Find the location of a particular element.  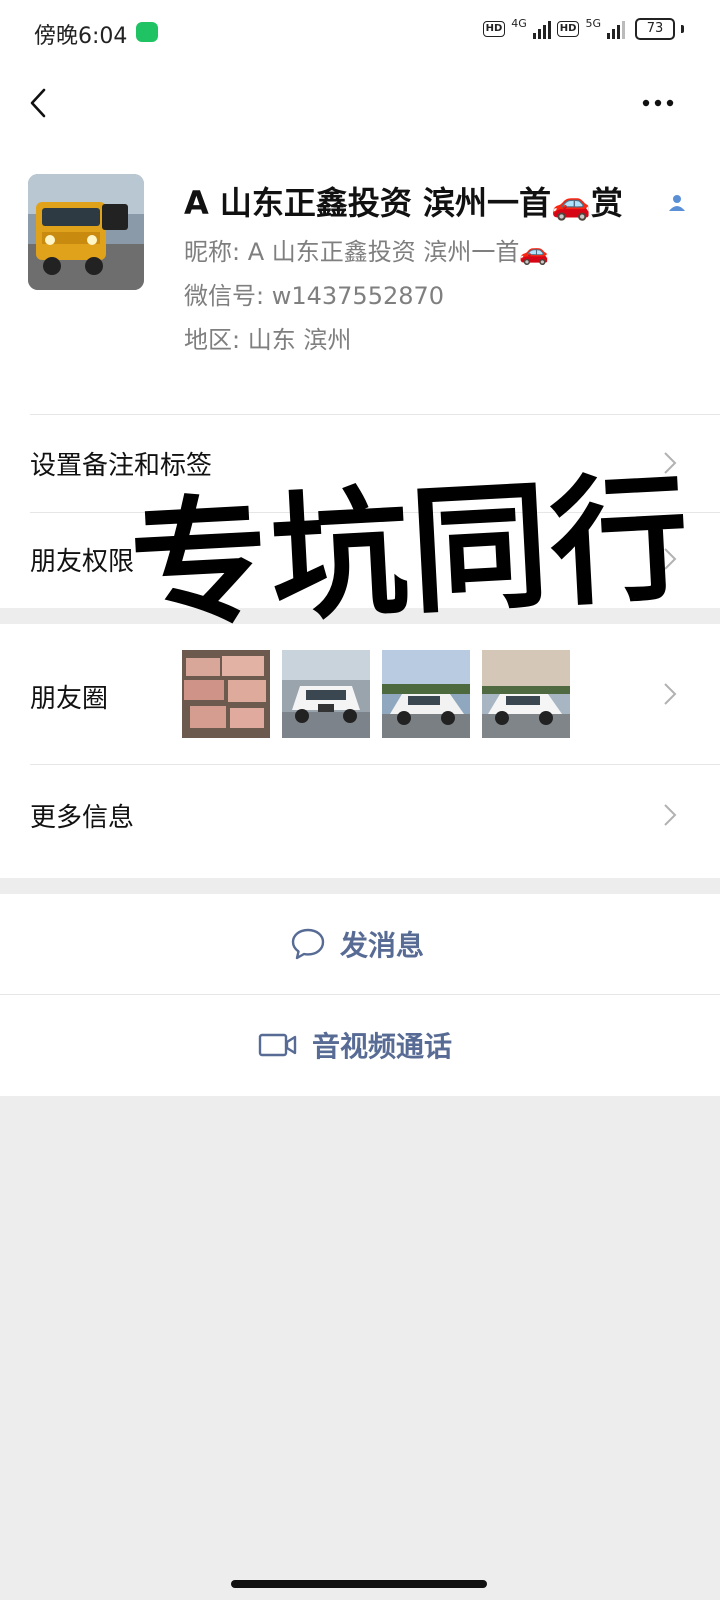

battery-icon: 73 is located at coordinates (655, 29).